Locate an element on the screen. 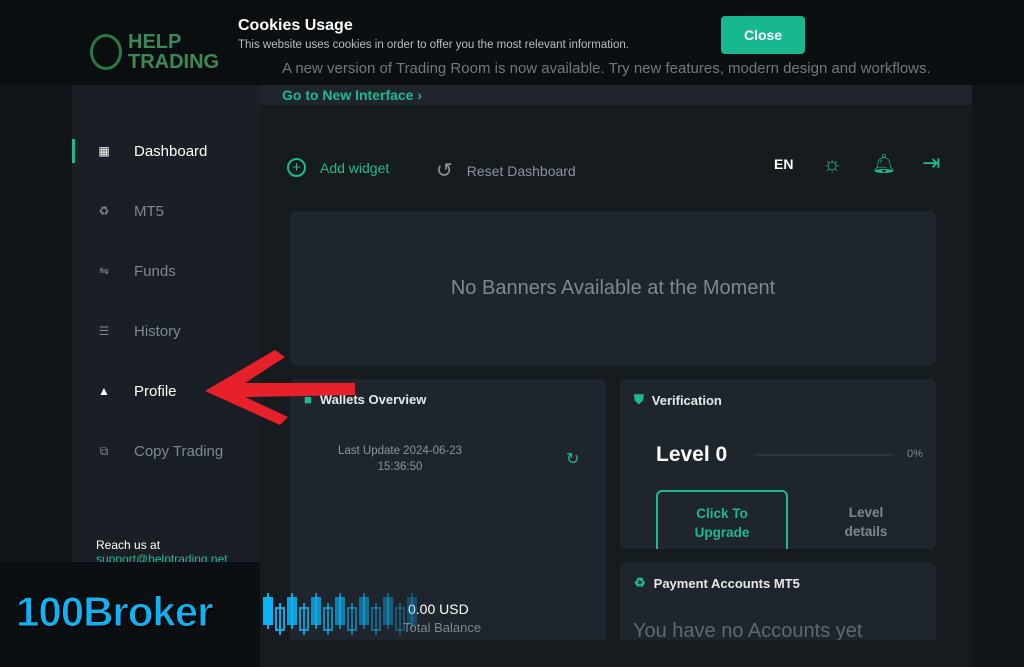  copy-icon: ⧉ is located at coordinates (104, 450).